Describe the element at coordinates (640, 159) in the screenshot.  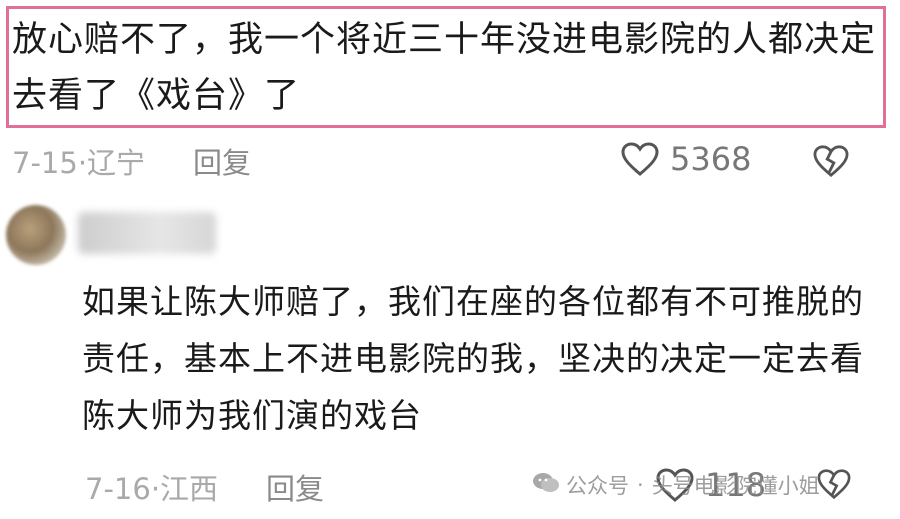
I see `heart-icon` at that location.